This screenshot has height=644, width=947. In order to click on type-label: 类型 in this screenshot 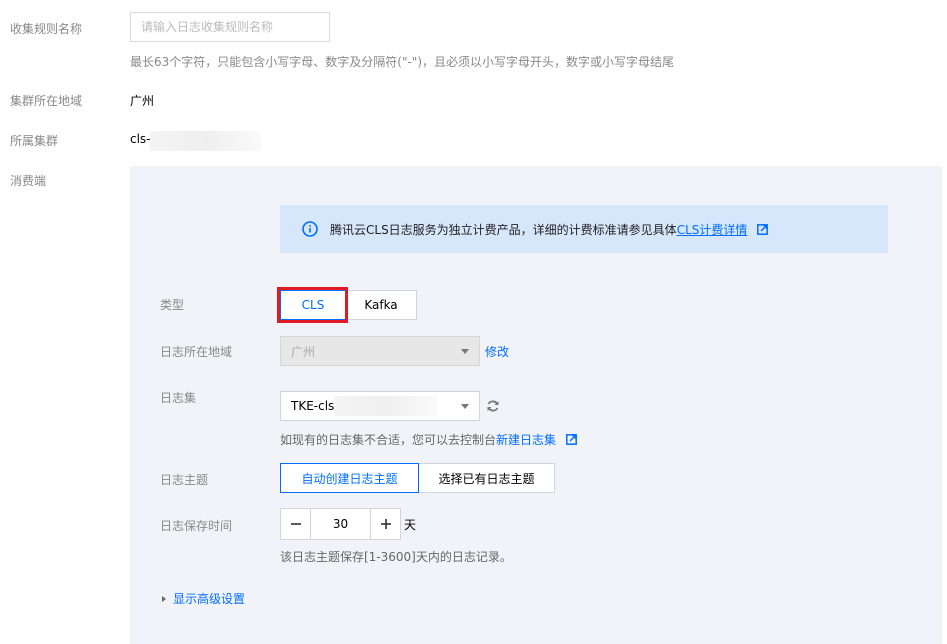, I will do `click(172, 305)`.